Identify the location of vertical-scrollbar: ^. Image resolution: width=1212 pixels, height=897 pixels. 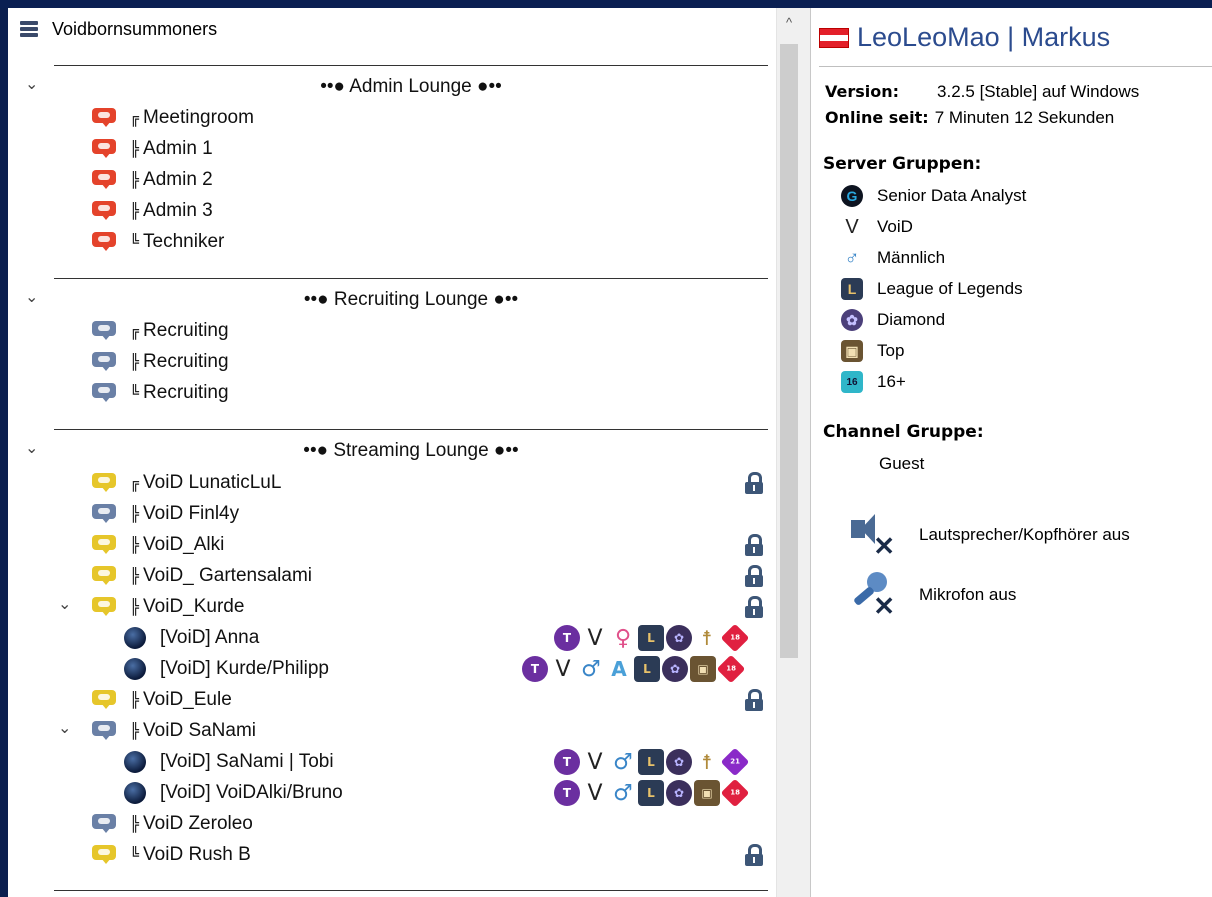
(788, 452).